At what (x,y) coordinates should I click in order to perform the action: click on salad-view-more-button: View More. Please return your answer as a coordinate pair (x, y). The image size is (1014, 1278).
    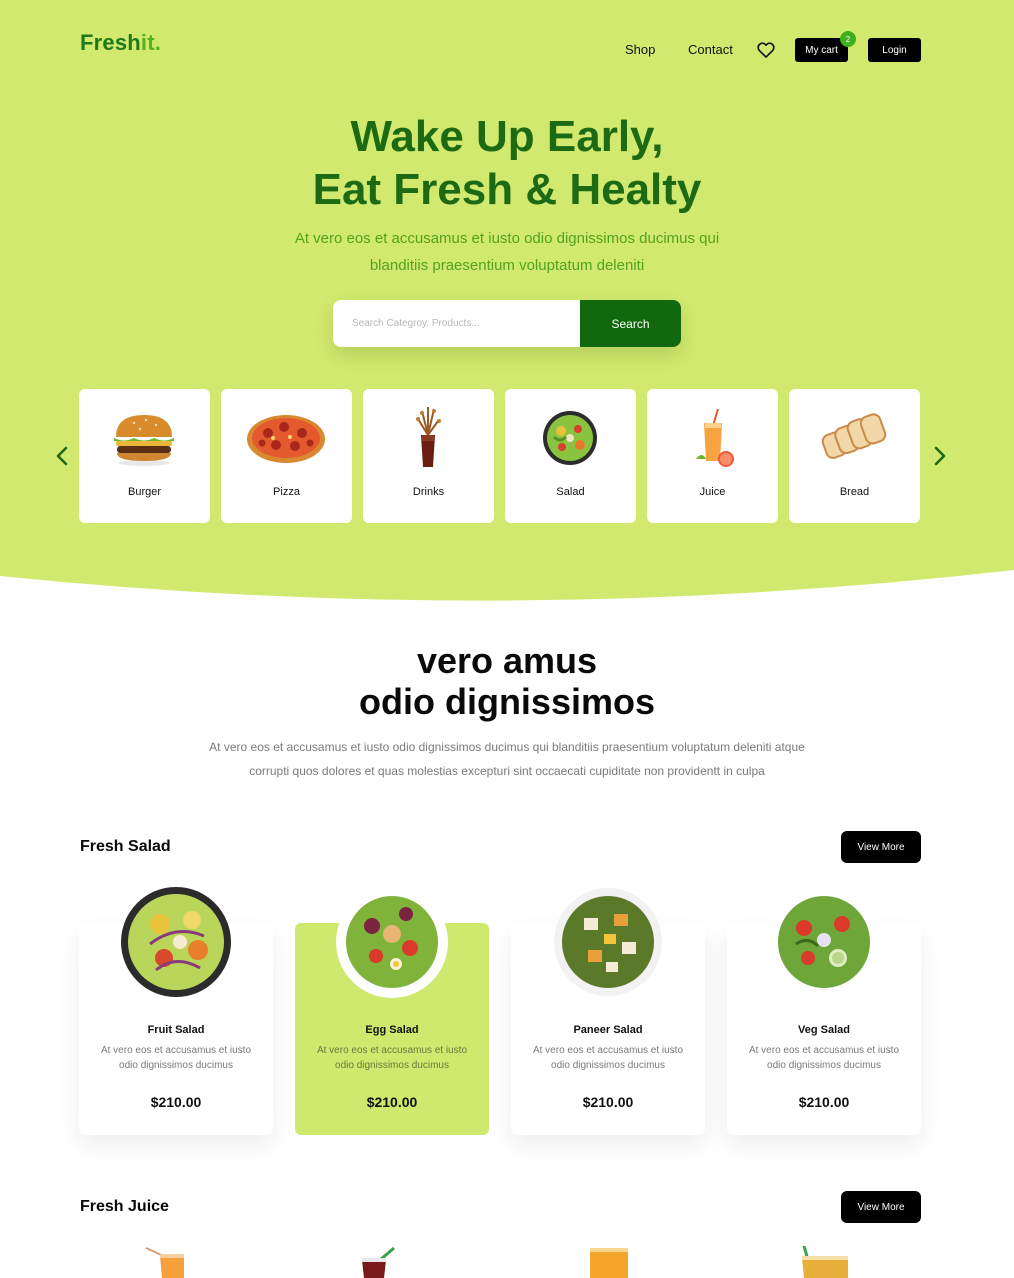
    Looking at the image, I should click on (881, 847).